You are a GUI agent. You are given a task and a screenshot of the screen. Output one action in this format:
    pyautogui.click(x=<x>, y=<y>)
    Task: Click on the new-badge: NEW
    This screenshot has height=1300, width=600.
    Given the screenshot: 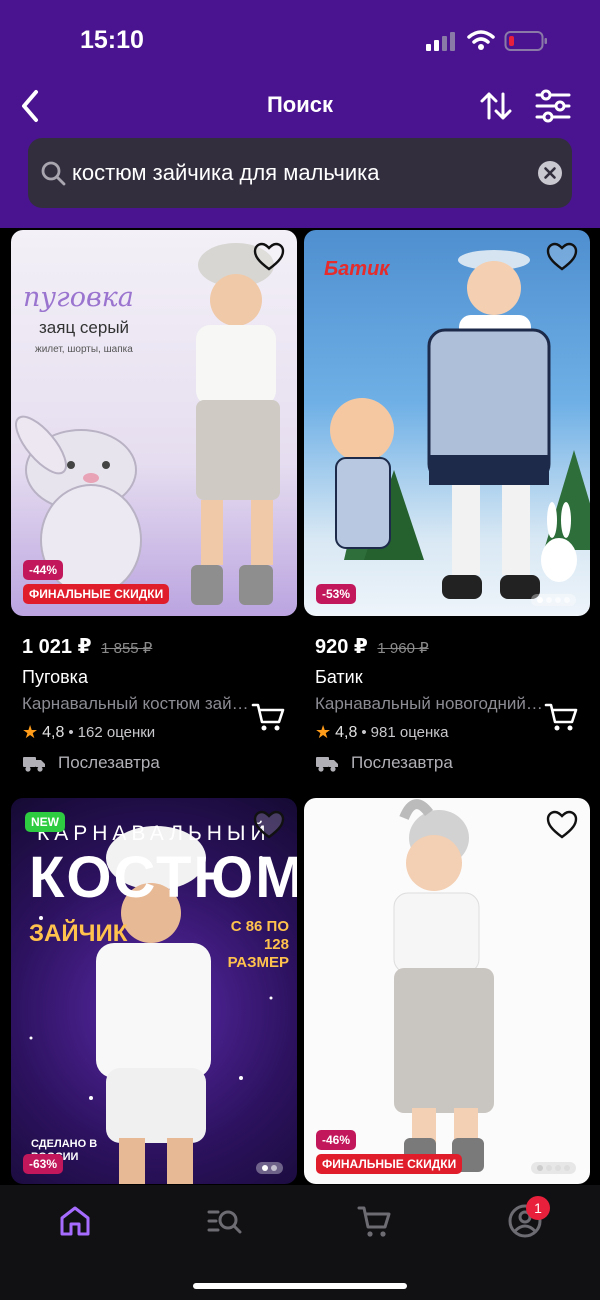 What is the action you would take?
    pyautogui.click(x=45, y=822)
    